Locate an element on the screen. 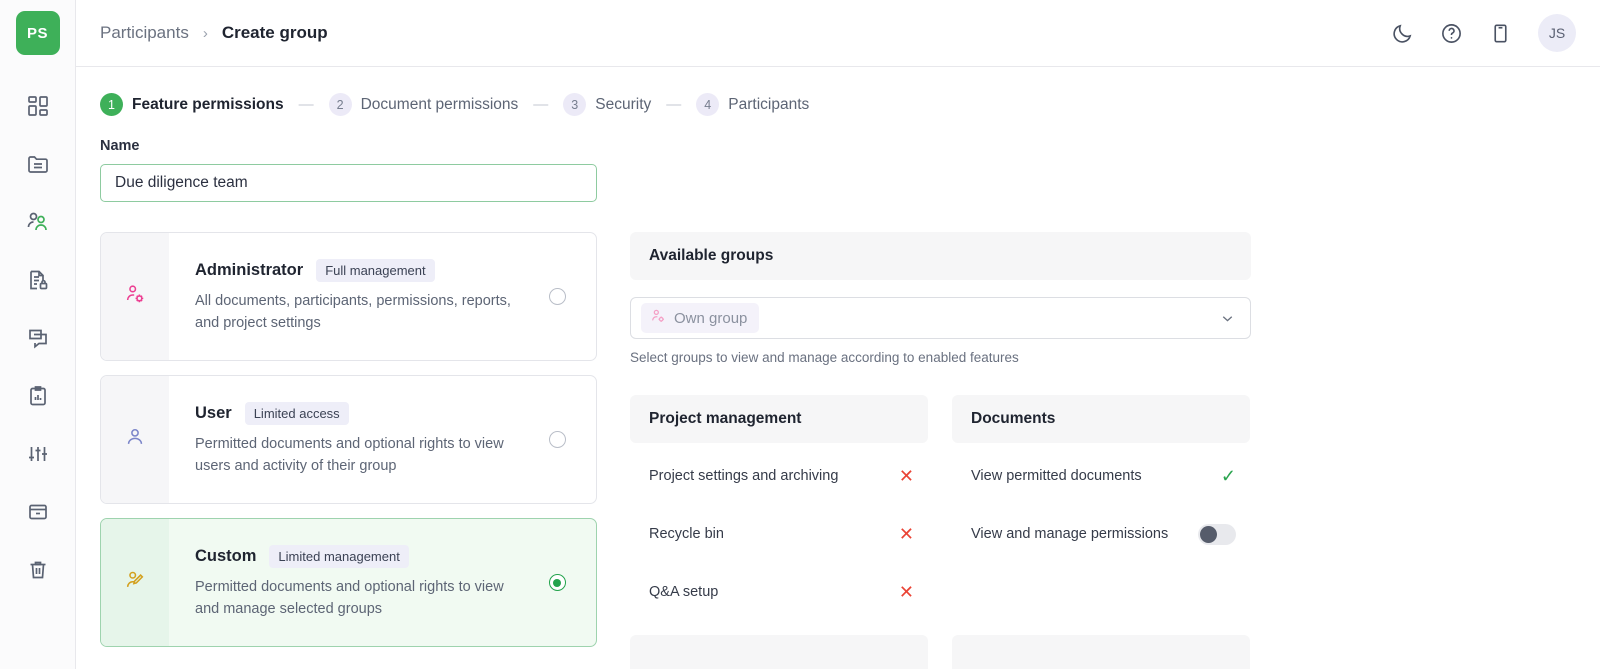 This screenshot has height=669, width=1600. sidebar: PS is located at coordinates (38, 334).